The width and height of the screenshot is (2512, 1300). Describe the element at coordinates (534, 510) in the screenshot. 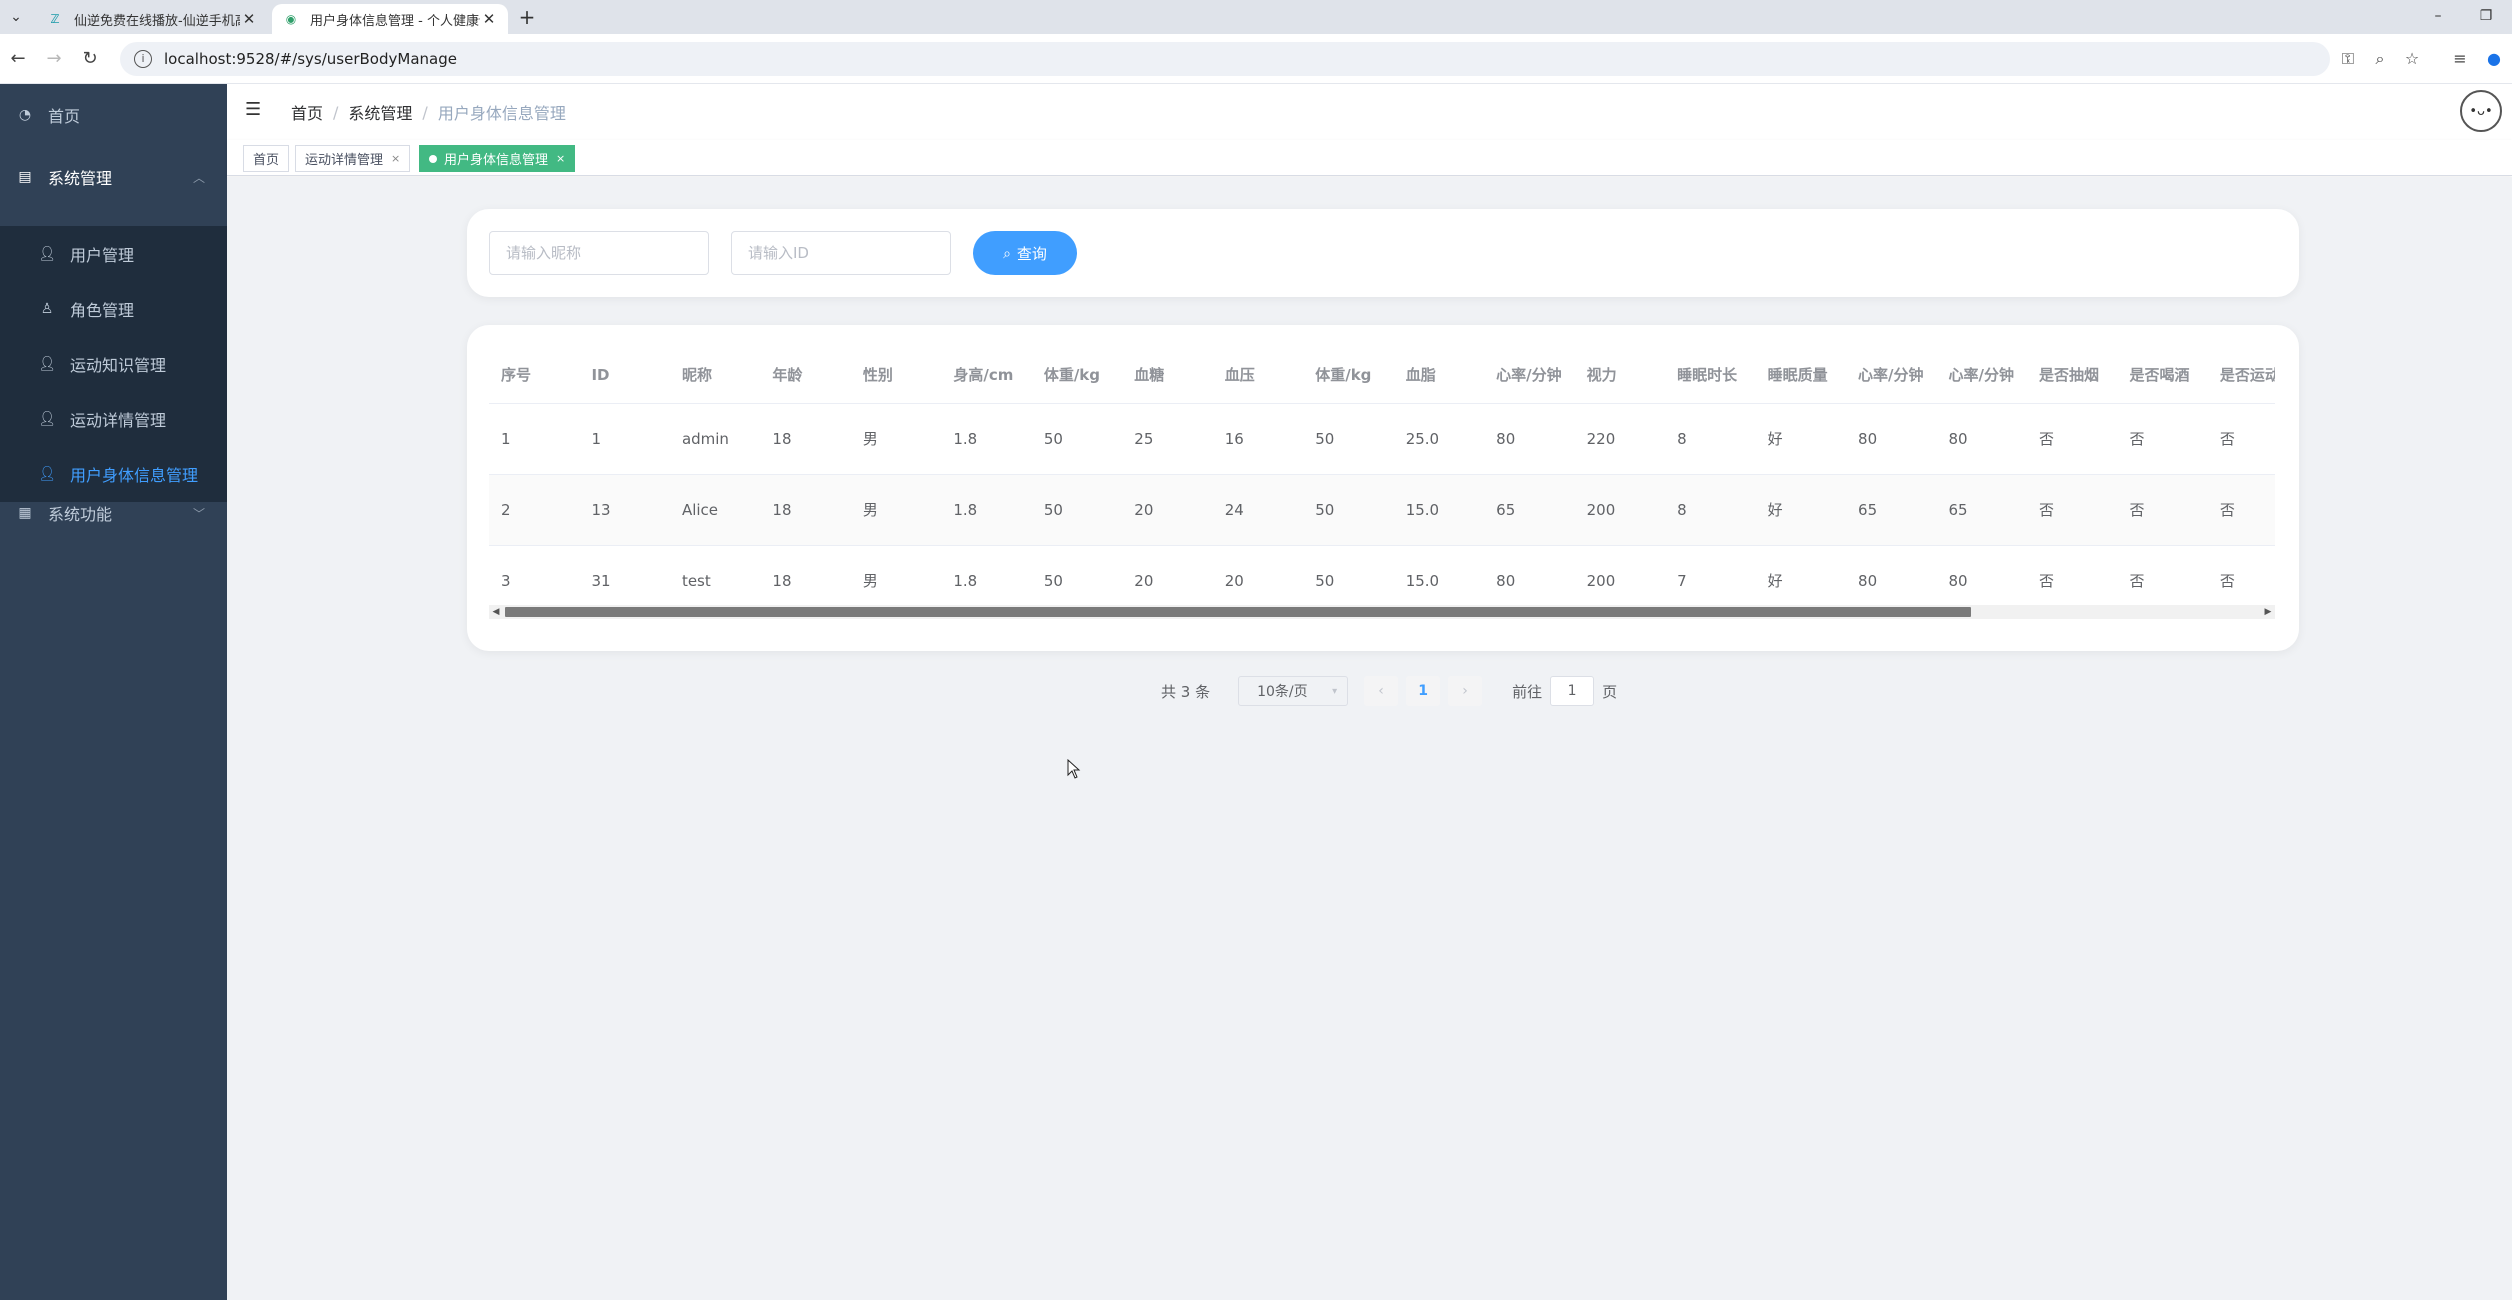

I see `table-cell: 2` at that location.